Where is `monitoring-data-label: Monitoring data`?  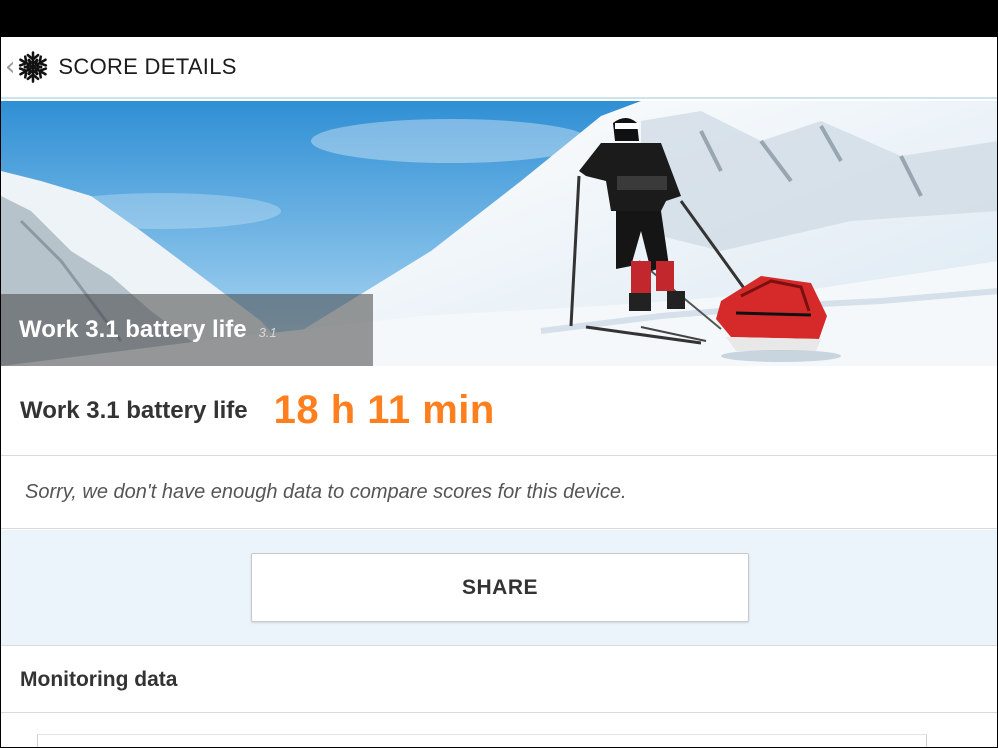
monitoring-data-label: Monitoring data is located at coordinates (99, 679).